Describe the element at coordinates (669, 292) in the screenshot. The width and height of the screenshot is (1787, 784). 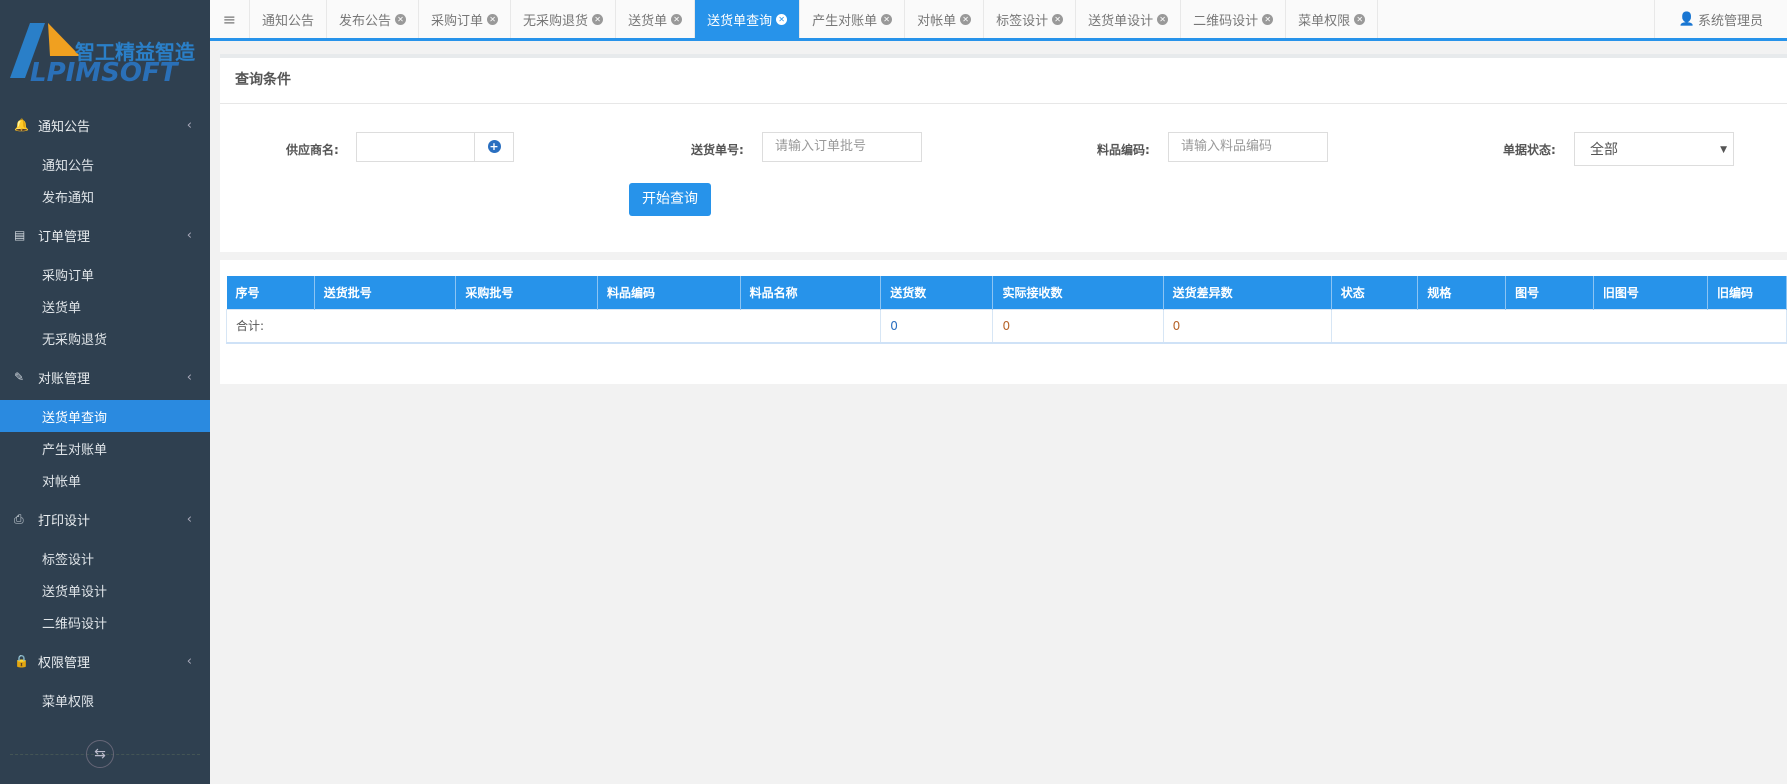
I see `column-header: 料品编码` at that location.